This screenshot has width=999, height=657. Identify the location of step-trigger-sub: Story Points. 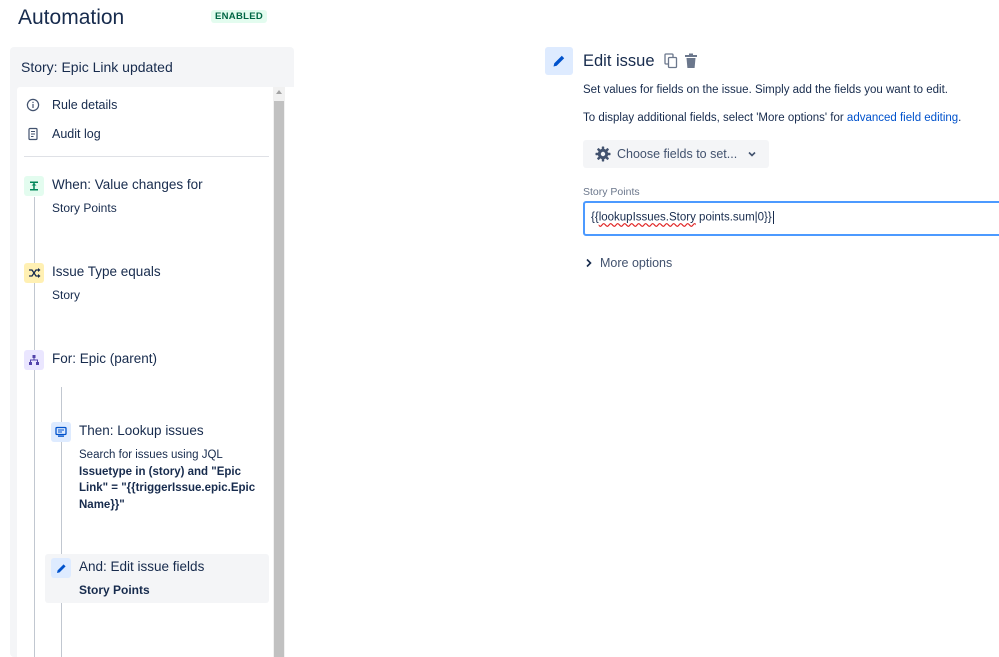
(84, 208).